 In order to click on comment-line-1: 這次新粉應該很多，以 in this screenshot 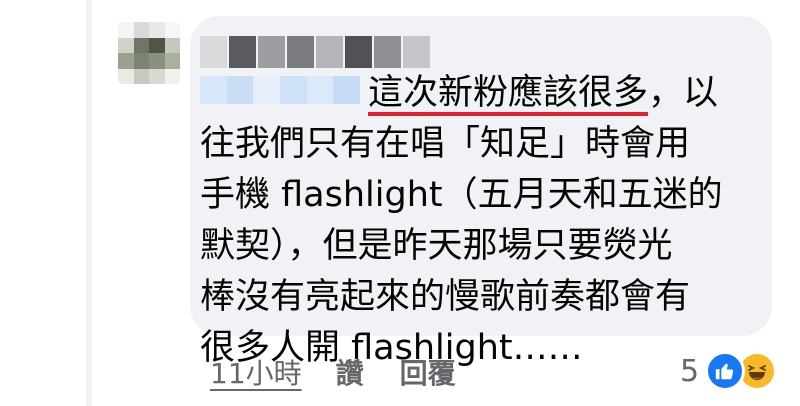, I will do `click(543, 93)`.